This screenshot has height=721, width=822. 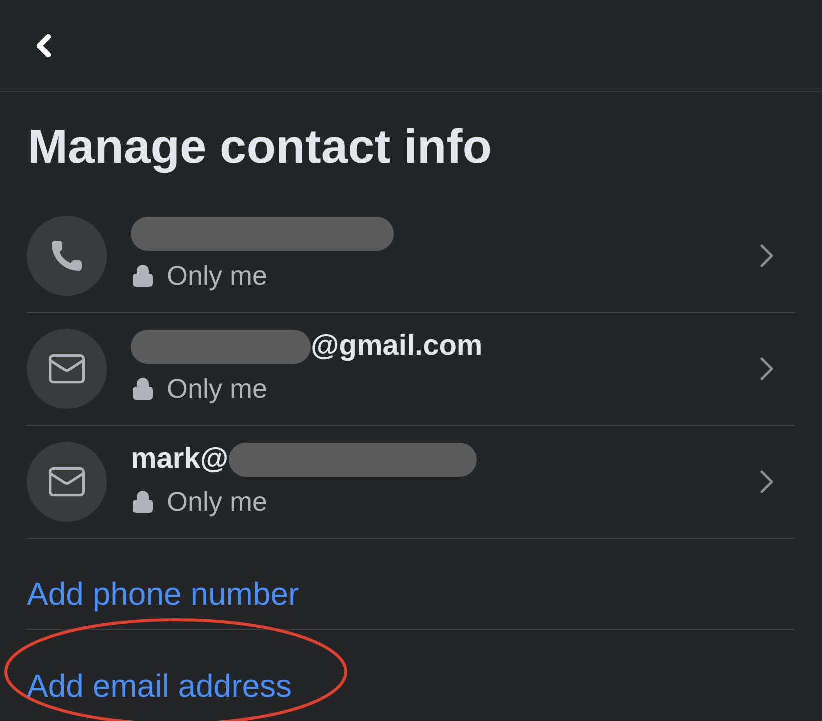 I want to click on contact-value: @gmail.com, so click(x=397, y=346).